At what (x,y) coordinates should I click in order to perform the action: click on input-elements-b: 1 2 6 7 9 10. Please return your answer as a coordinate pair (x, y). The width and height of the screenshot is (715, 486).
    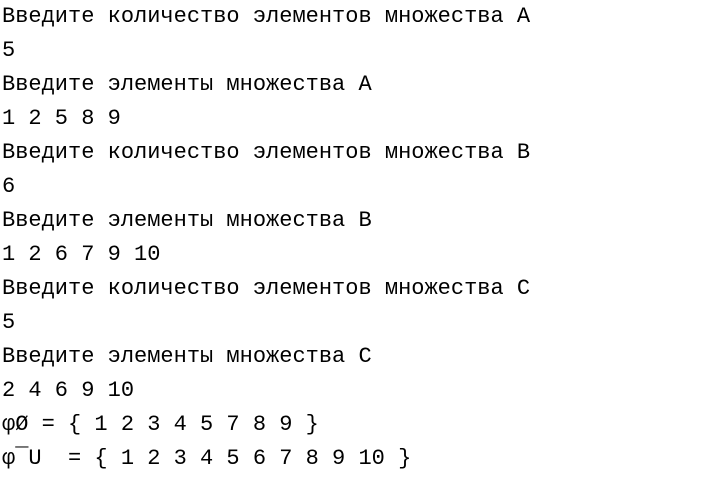
    Looking at the image, I should click on (81, 254).